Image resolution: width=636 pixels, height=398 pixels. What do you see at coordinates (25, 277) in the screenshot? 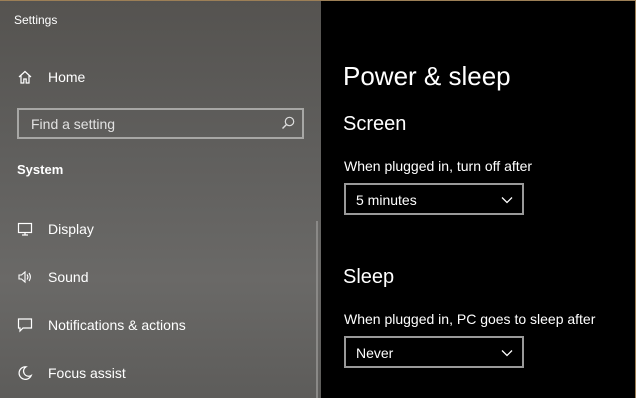
I see `speaker-icon` at bounding box center [25, 277].